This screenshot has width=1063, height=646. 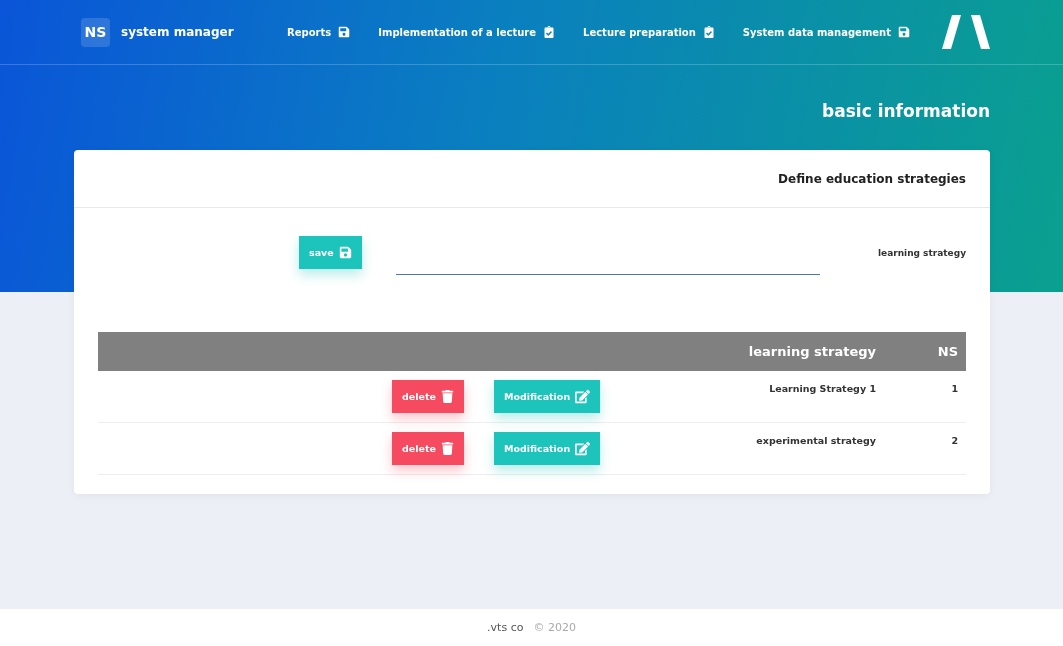 What do you see at coordinates (947, 351) in the screenshot?
I see `column-header: NS` at bounding box center [947, 351].